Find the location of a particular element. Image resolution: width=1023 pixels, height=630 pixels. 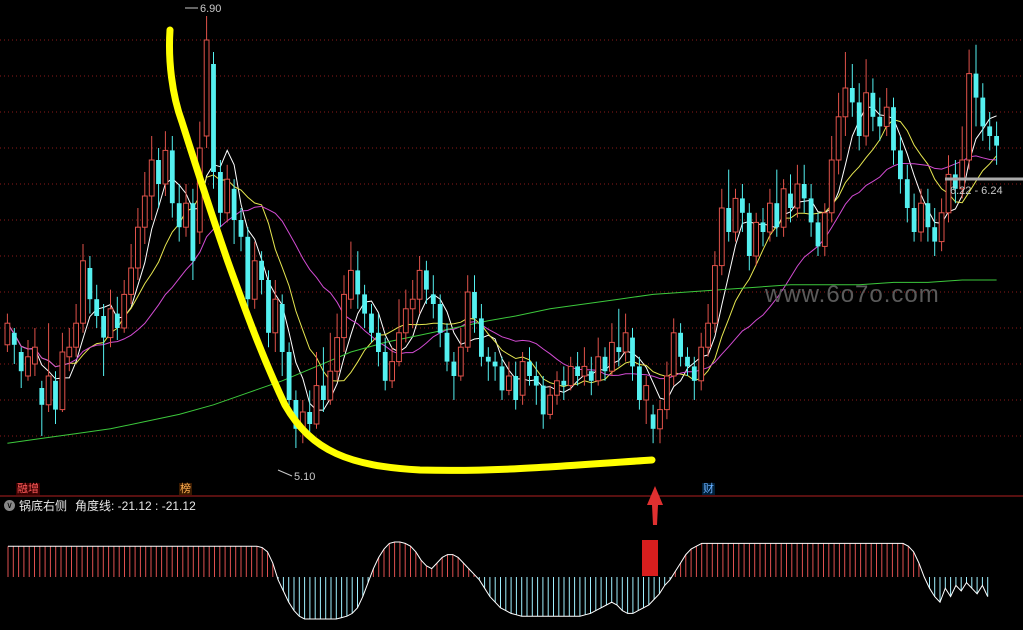

indicator-bars is located at coordinates (498, 580).